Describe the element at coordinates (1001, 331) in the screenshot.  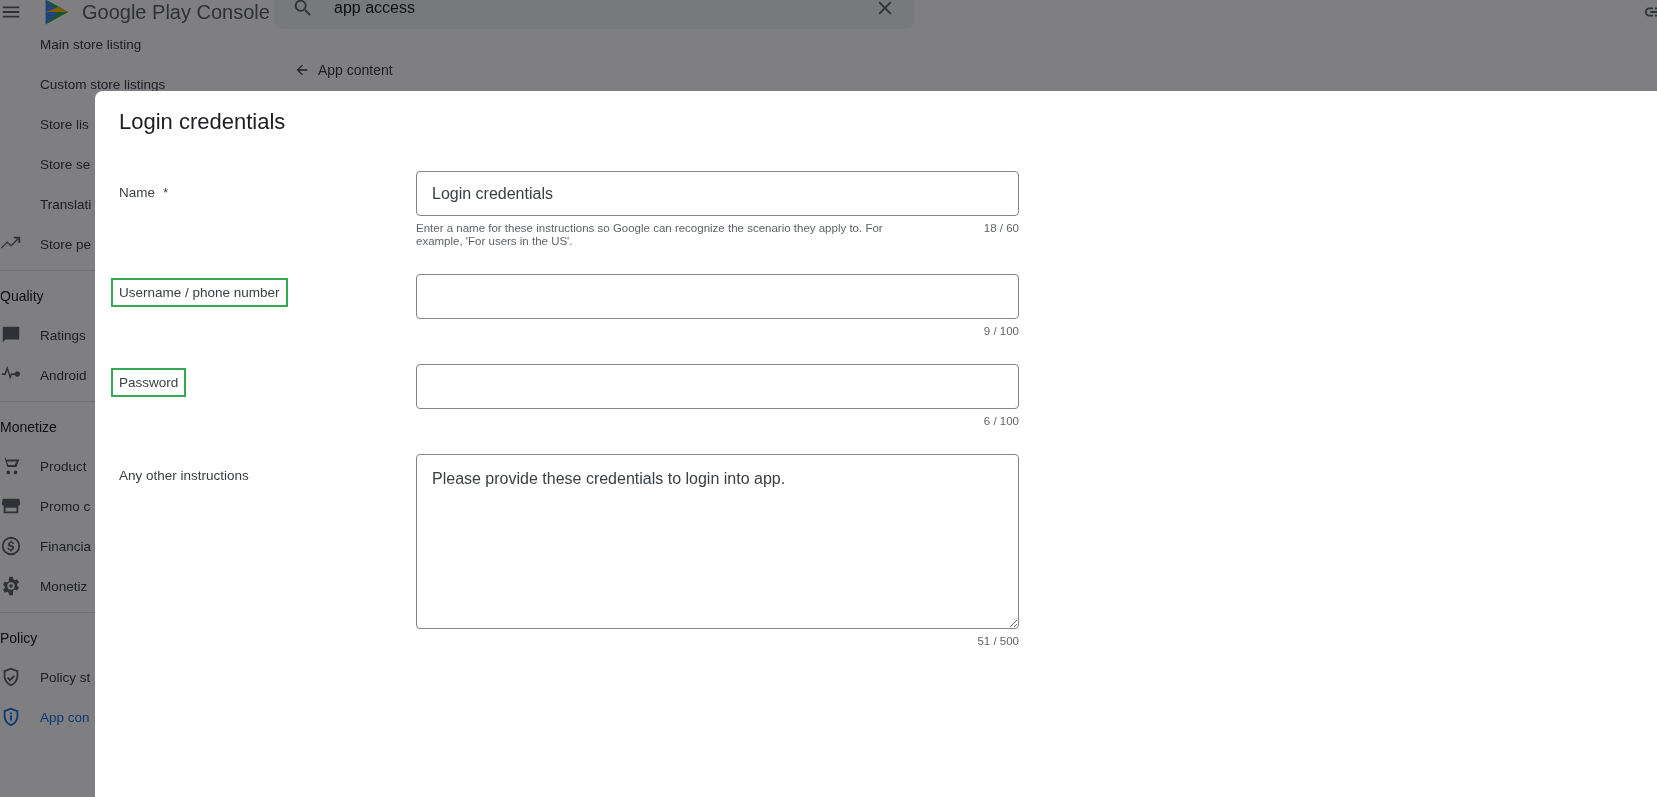
I see `character-counter: 9 / 100` at that location.